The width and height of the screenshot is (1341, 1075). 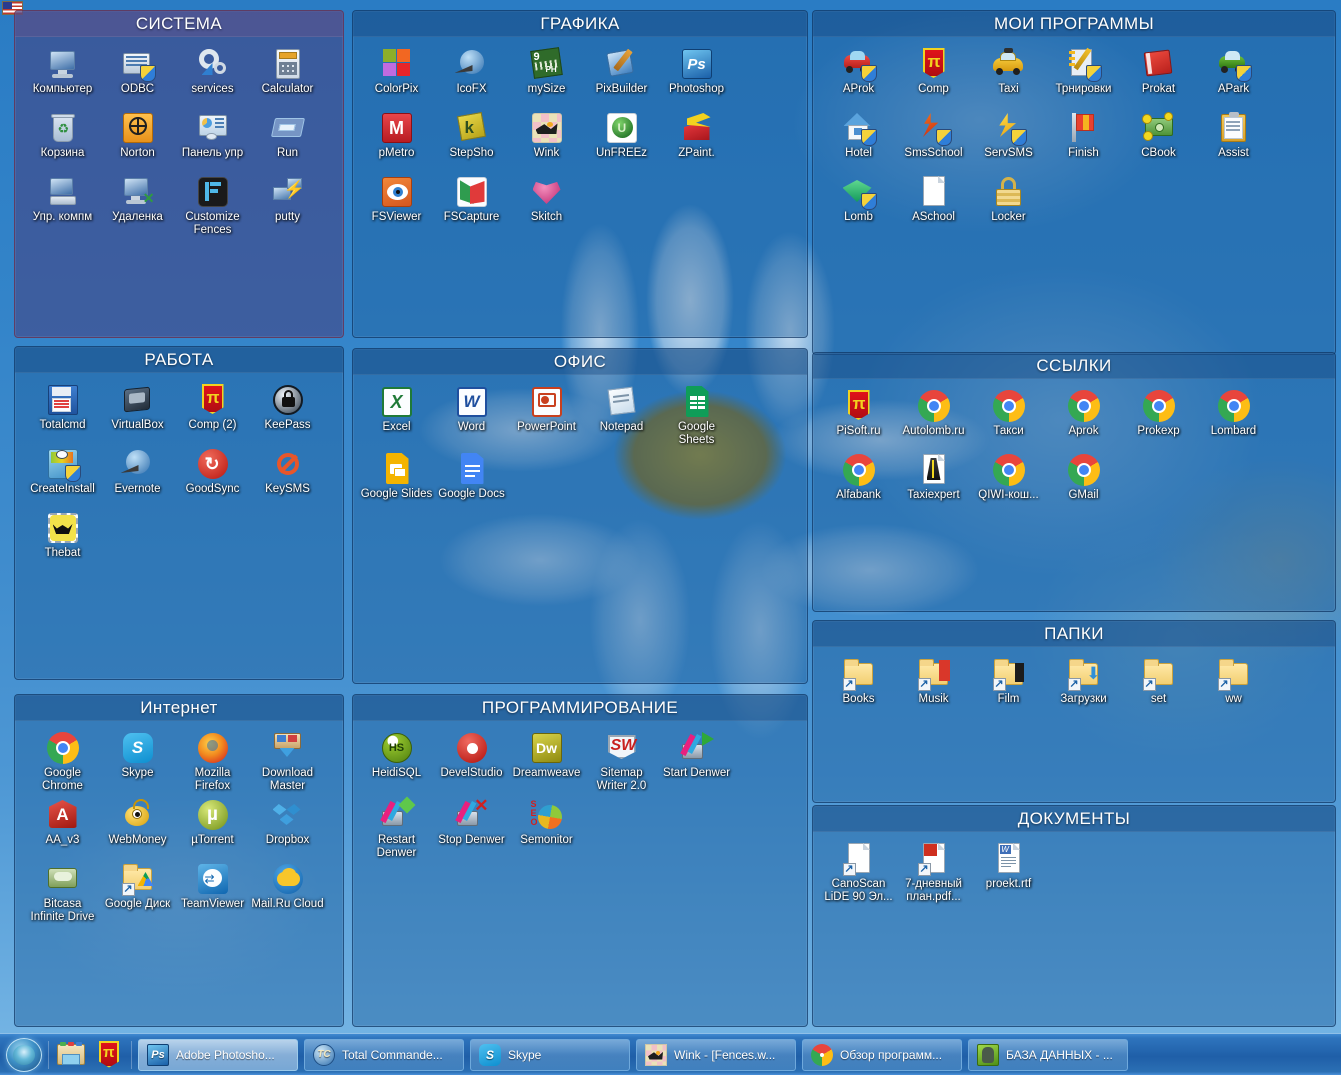 What do you see at coordinates (62, 475) in the screenshot?
I see `desktop-icon-createinstall: CreateInstall` at bounding box center [62, 475].